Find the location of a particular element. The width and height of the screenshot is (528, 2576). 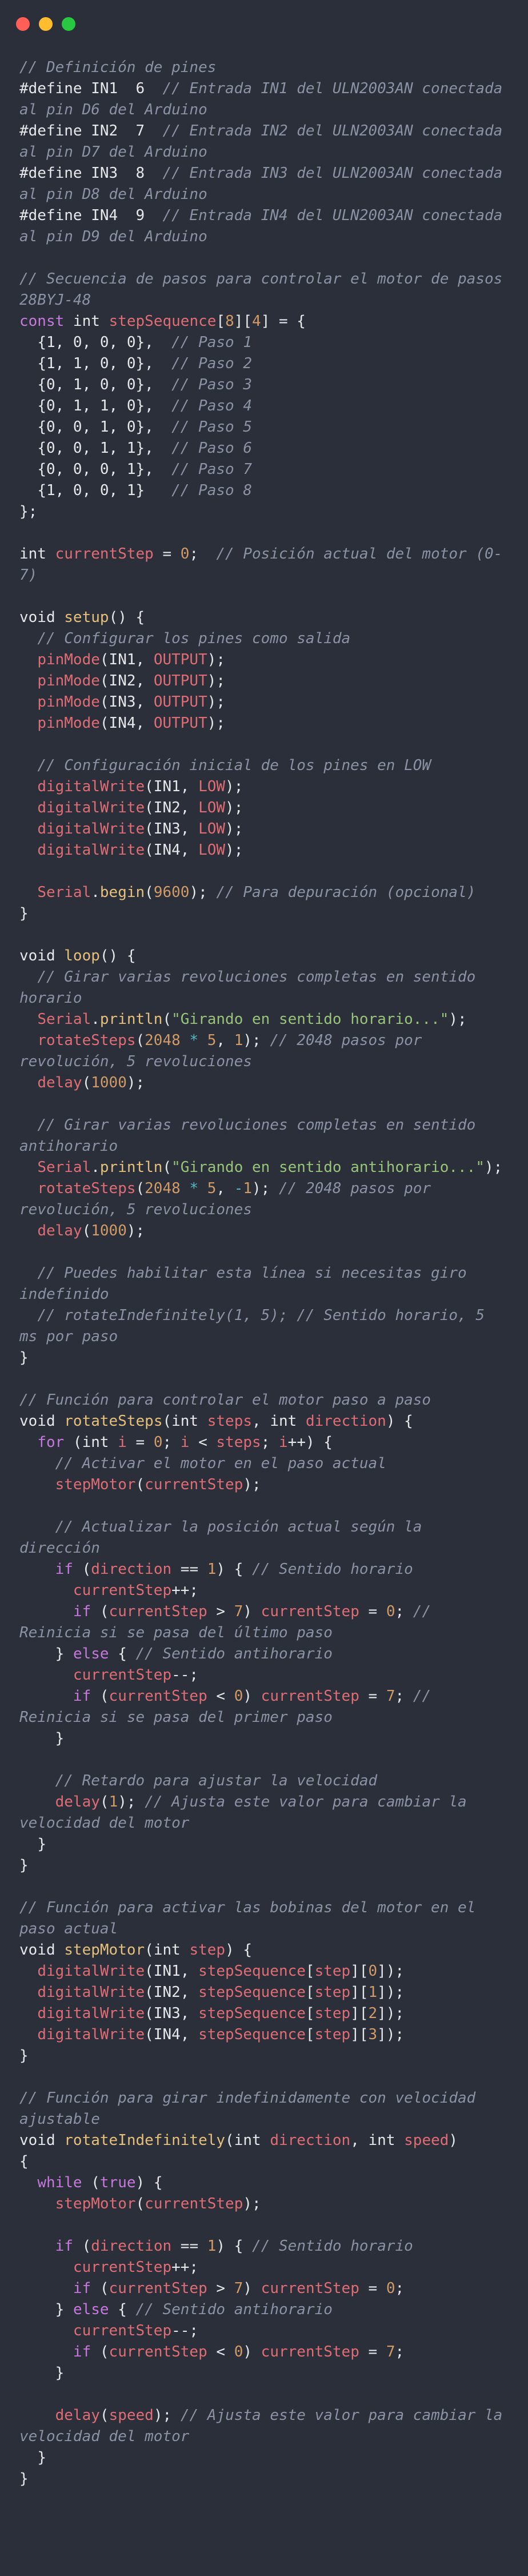

code-token: () { is located at coordinates (117, 955).